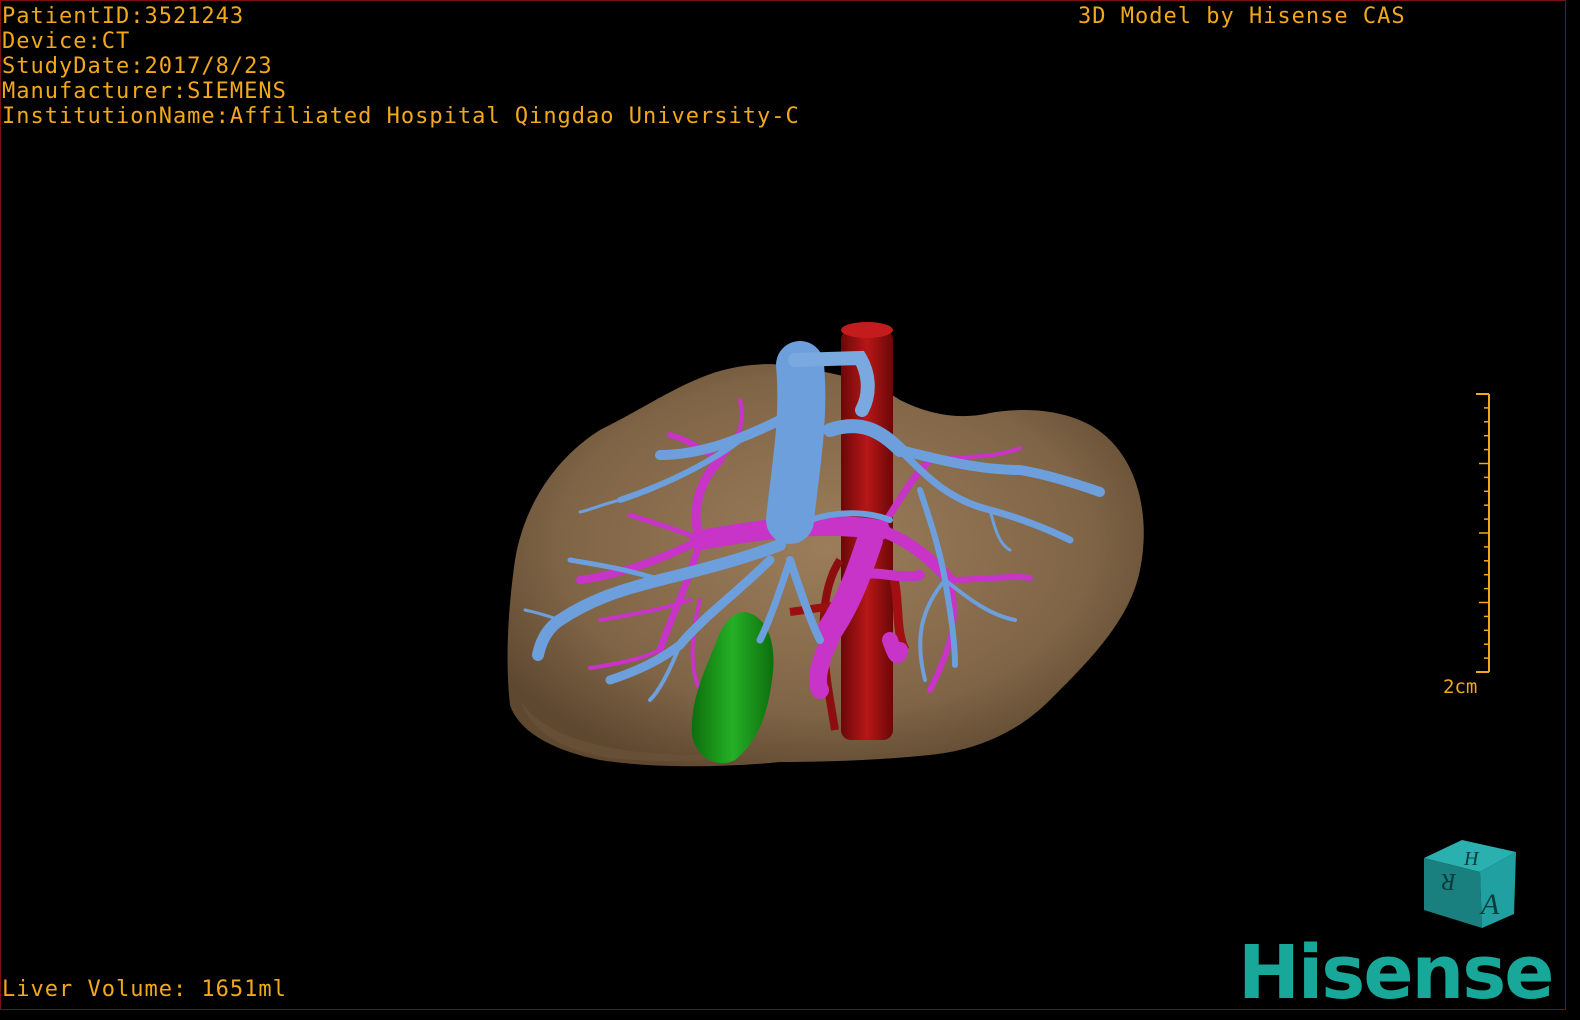 The width and height of the screenshot is (1580, 1020). What do you see at coordinates (123, 16) in the screenshot?
I see `patient-id-text: PatientID:3521243` at bounding box center [123, 16].